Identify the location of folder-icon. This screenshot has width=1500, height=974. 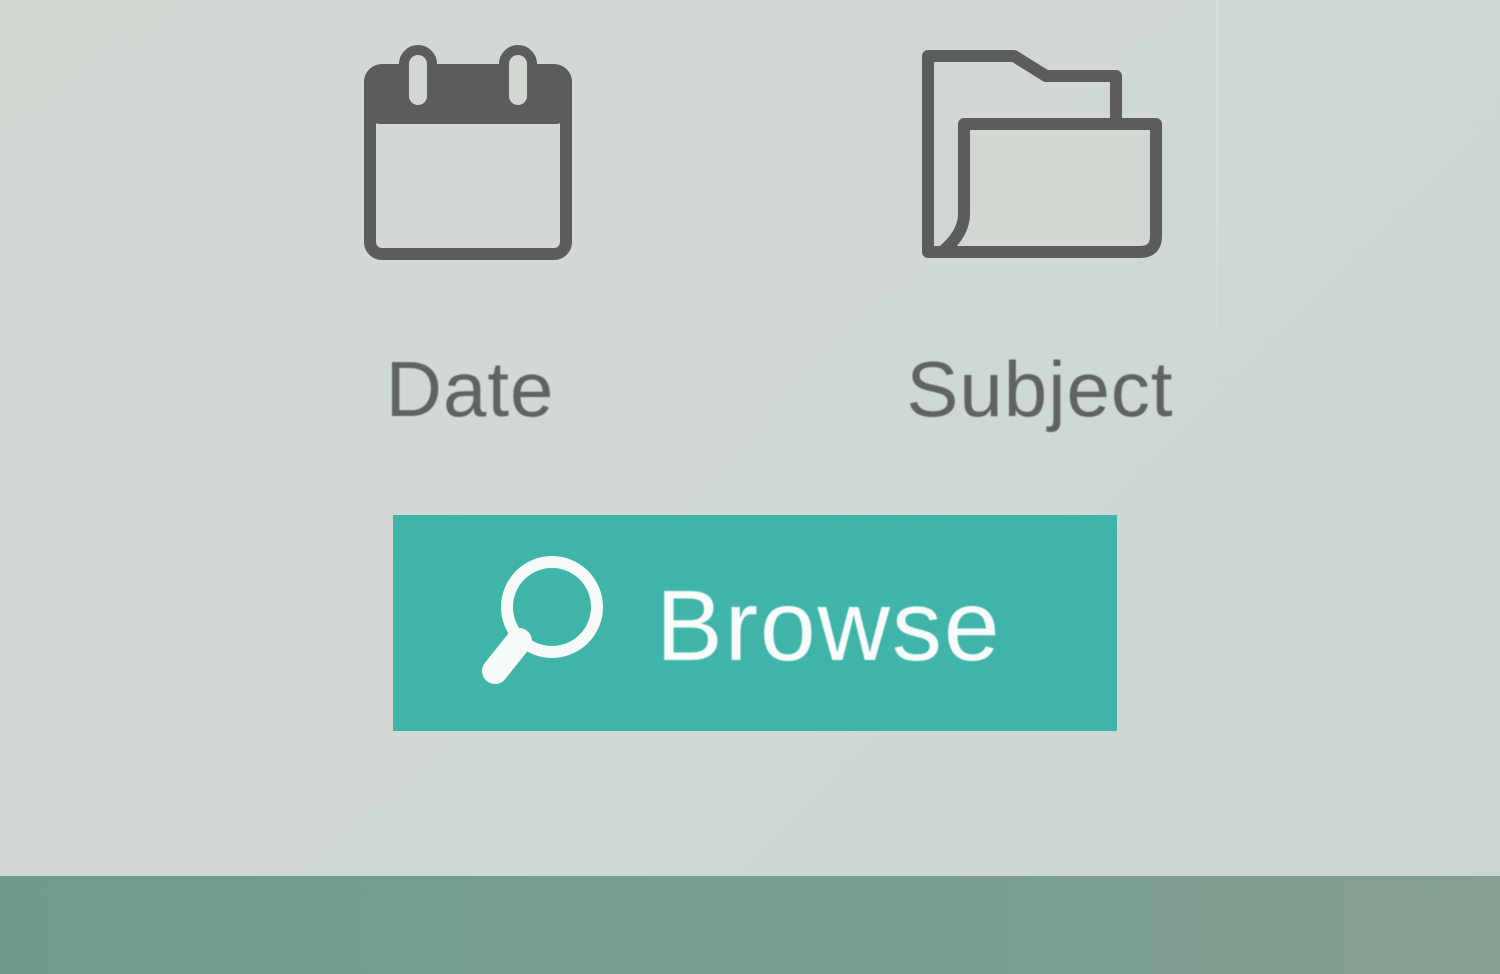
(1042, 154).